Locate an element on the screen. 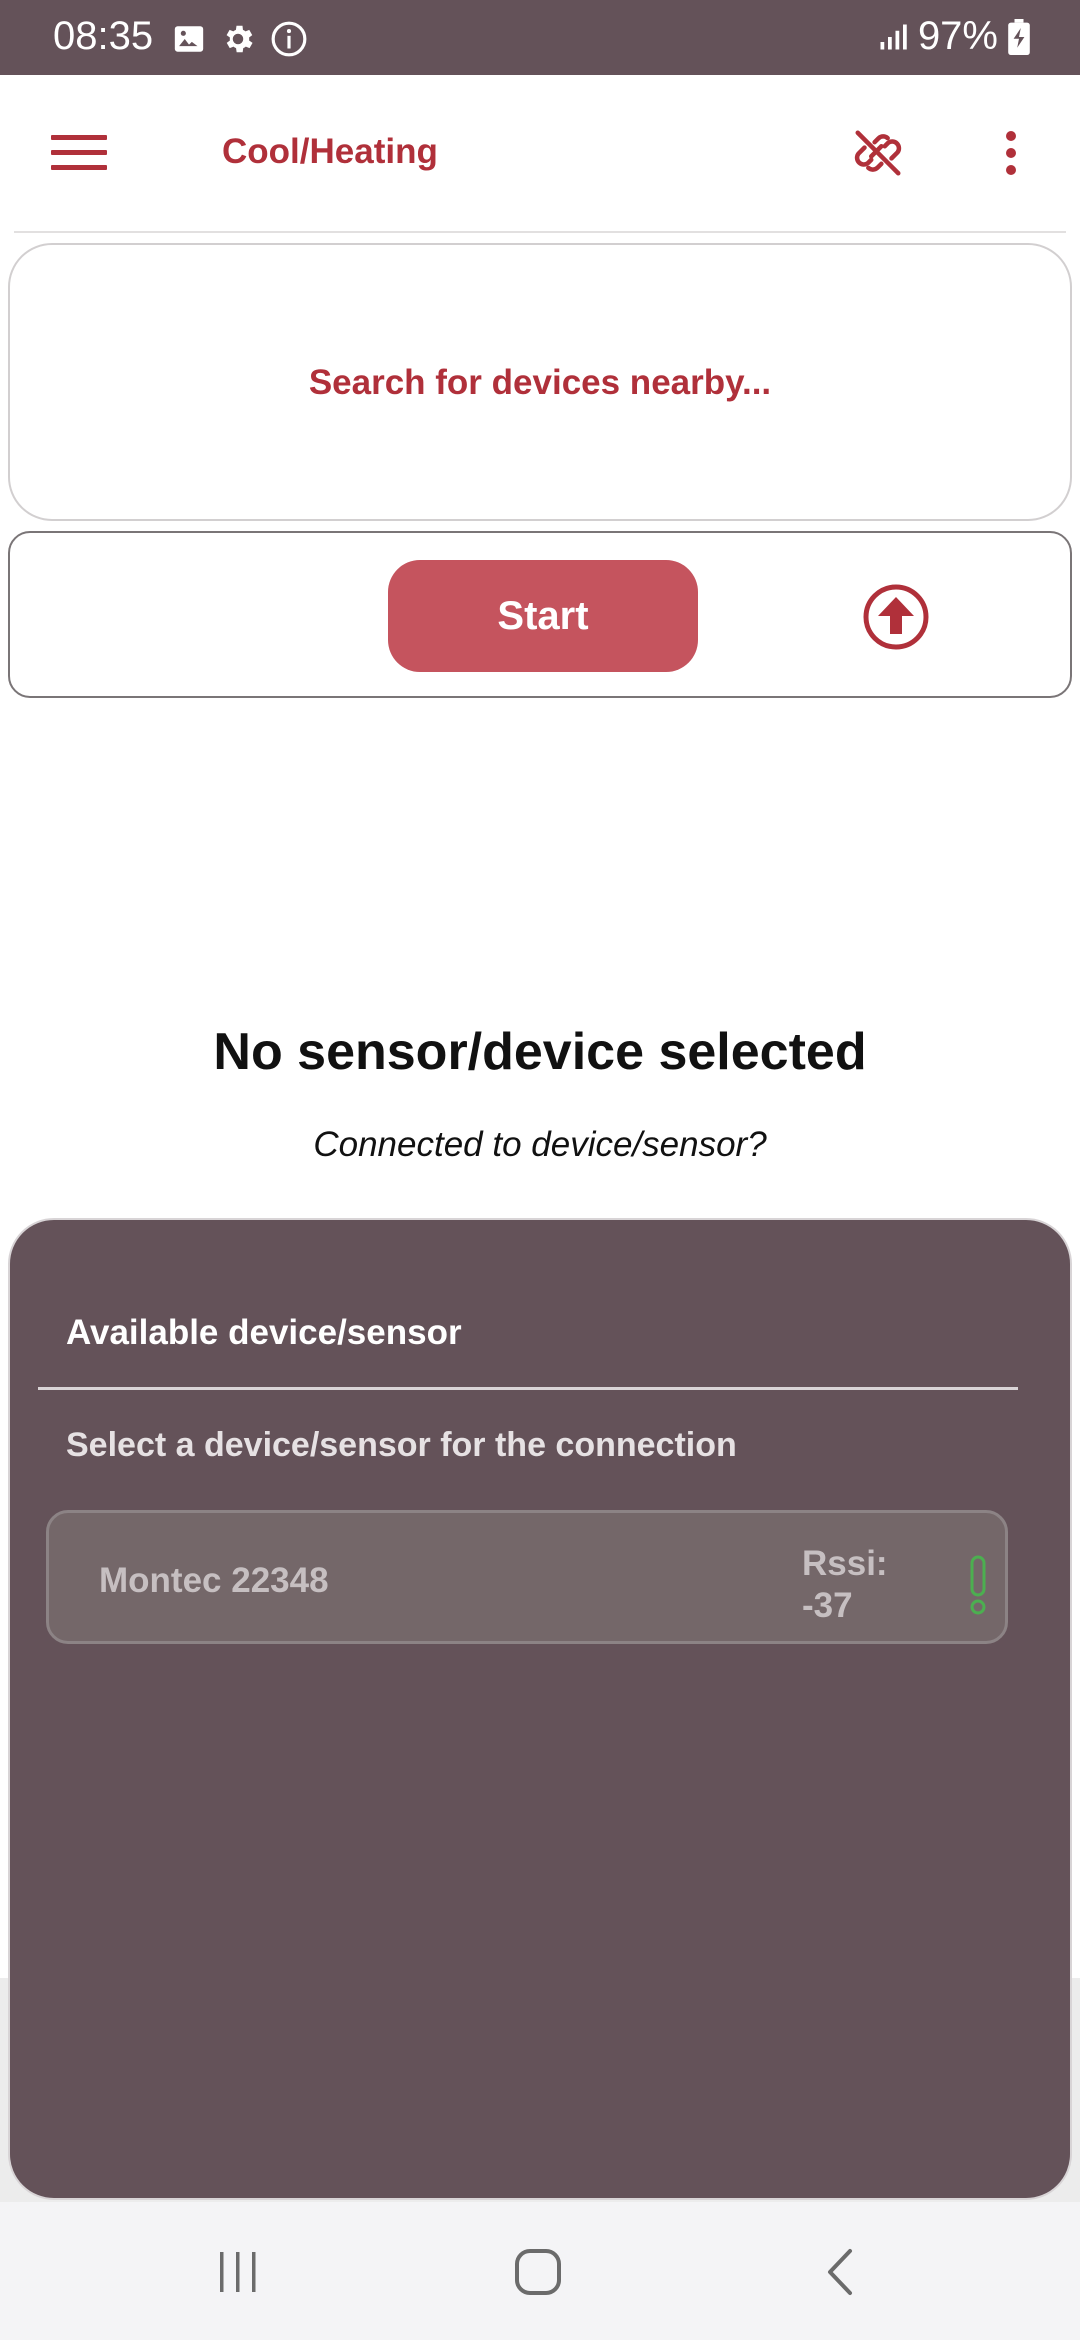 The image size is (1080, 2340). info-icon is located at coordinates (289, 39).